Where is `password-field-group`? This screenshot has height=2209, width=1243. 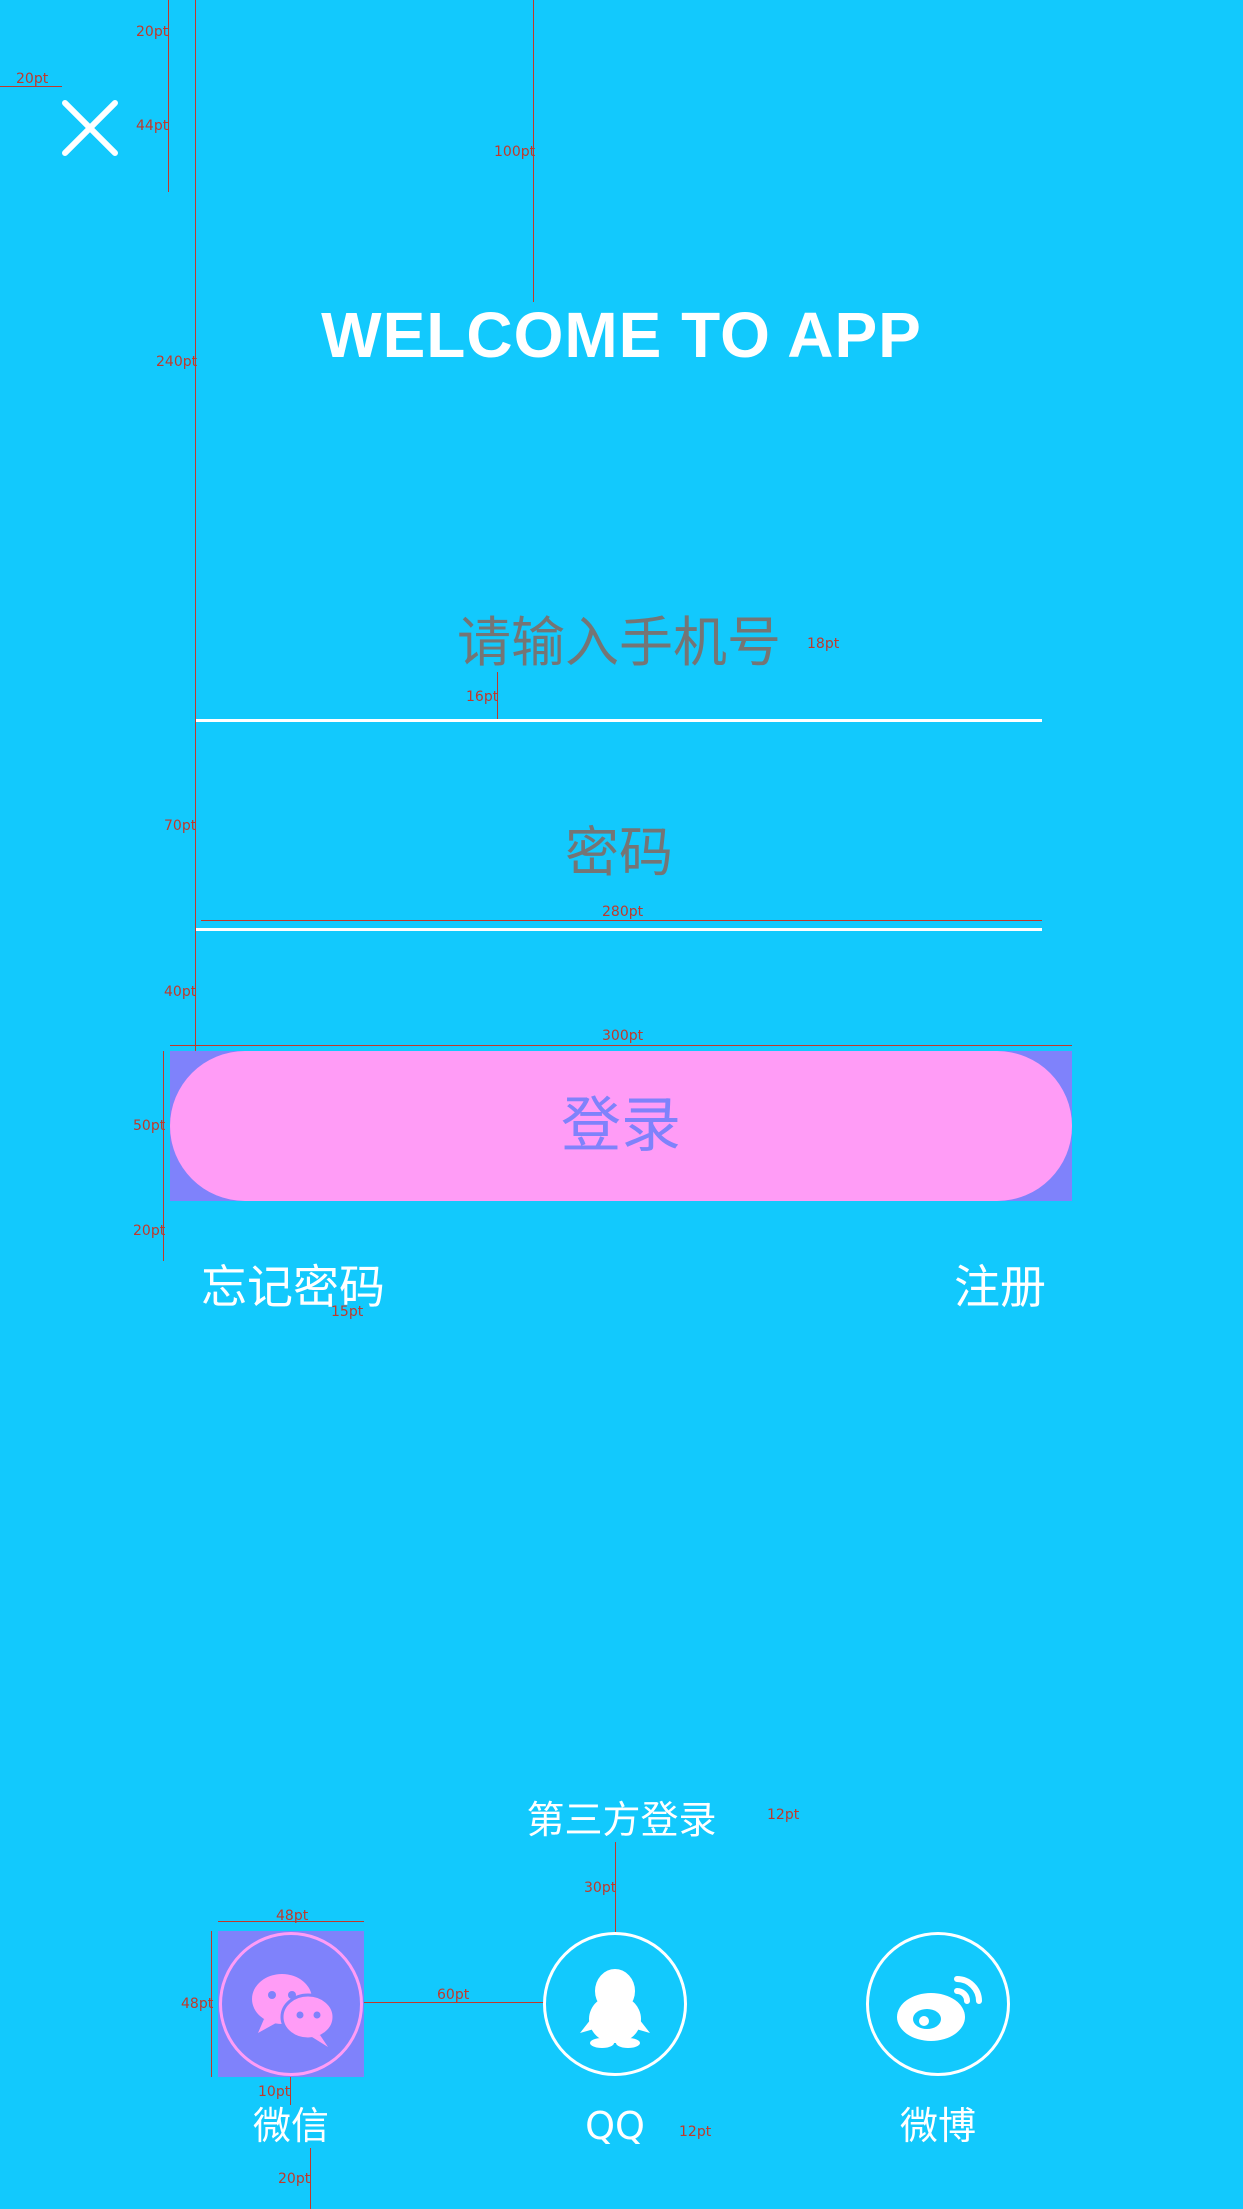 password-field-group is located at coordinates (619, 876).